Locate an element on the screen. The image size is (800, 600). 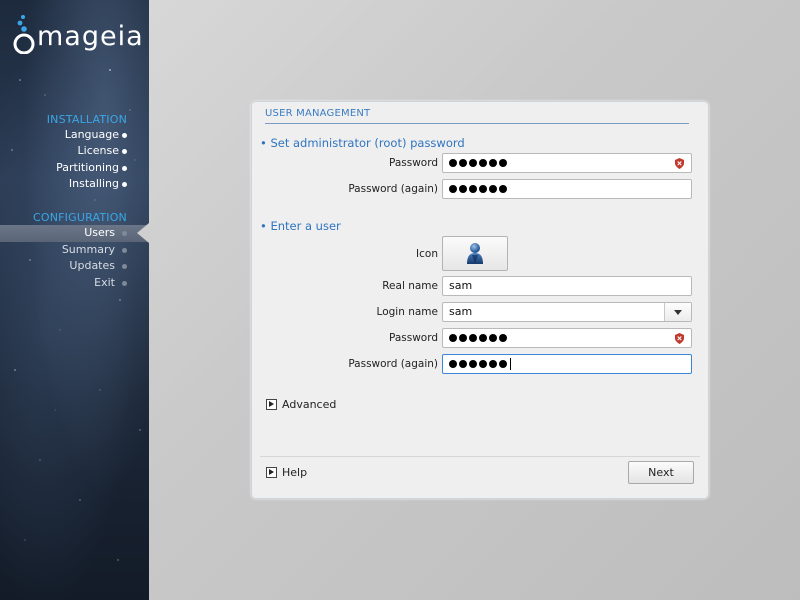
nav-item-summary: Summary is located at coordinates (88, 249).